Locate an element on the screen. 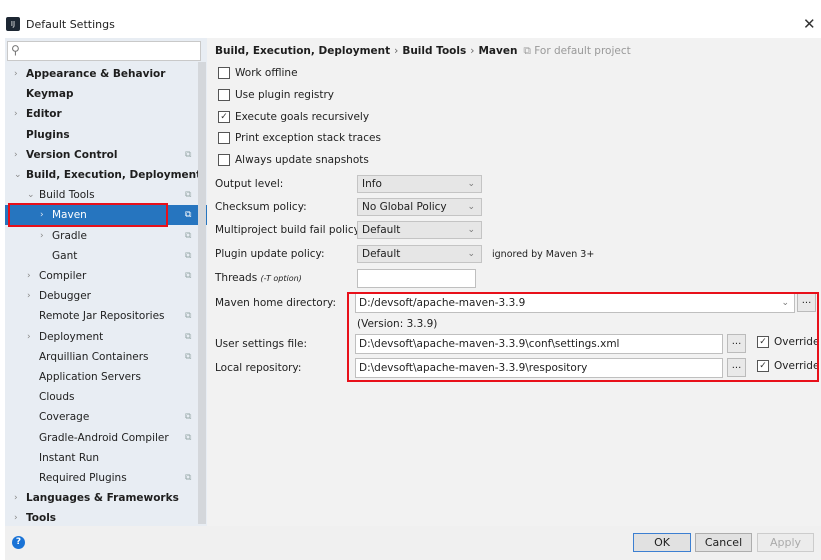 This screenshot has height=560, width=821. checksum-policy-select: No Global Policy ⌄ is located at coordinates (419, 207).